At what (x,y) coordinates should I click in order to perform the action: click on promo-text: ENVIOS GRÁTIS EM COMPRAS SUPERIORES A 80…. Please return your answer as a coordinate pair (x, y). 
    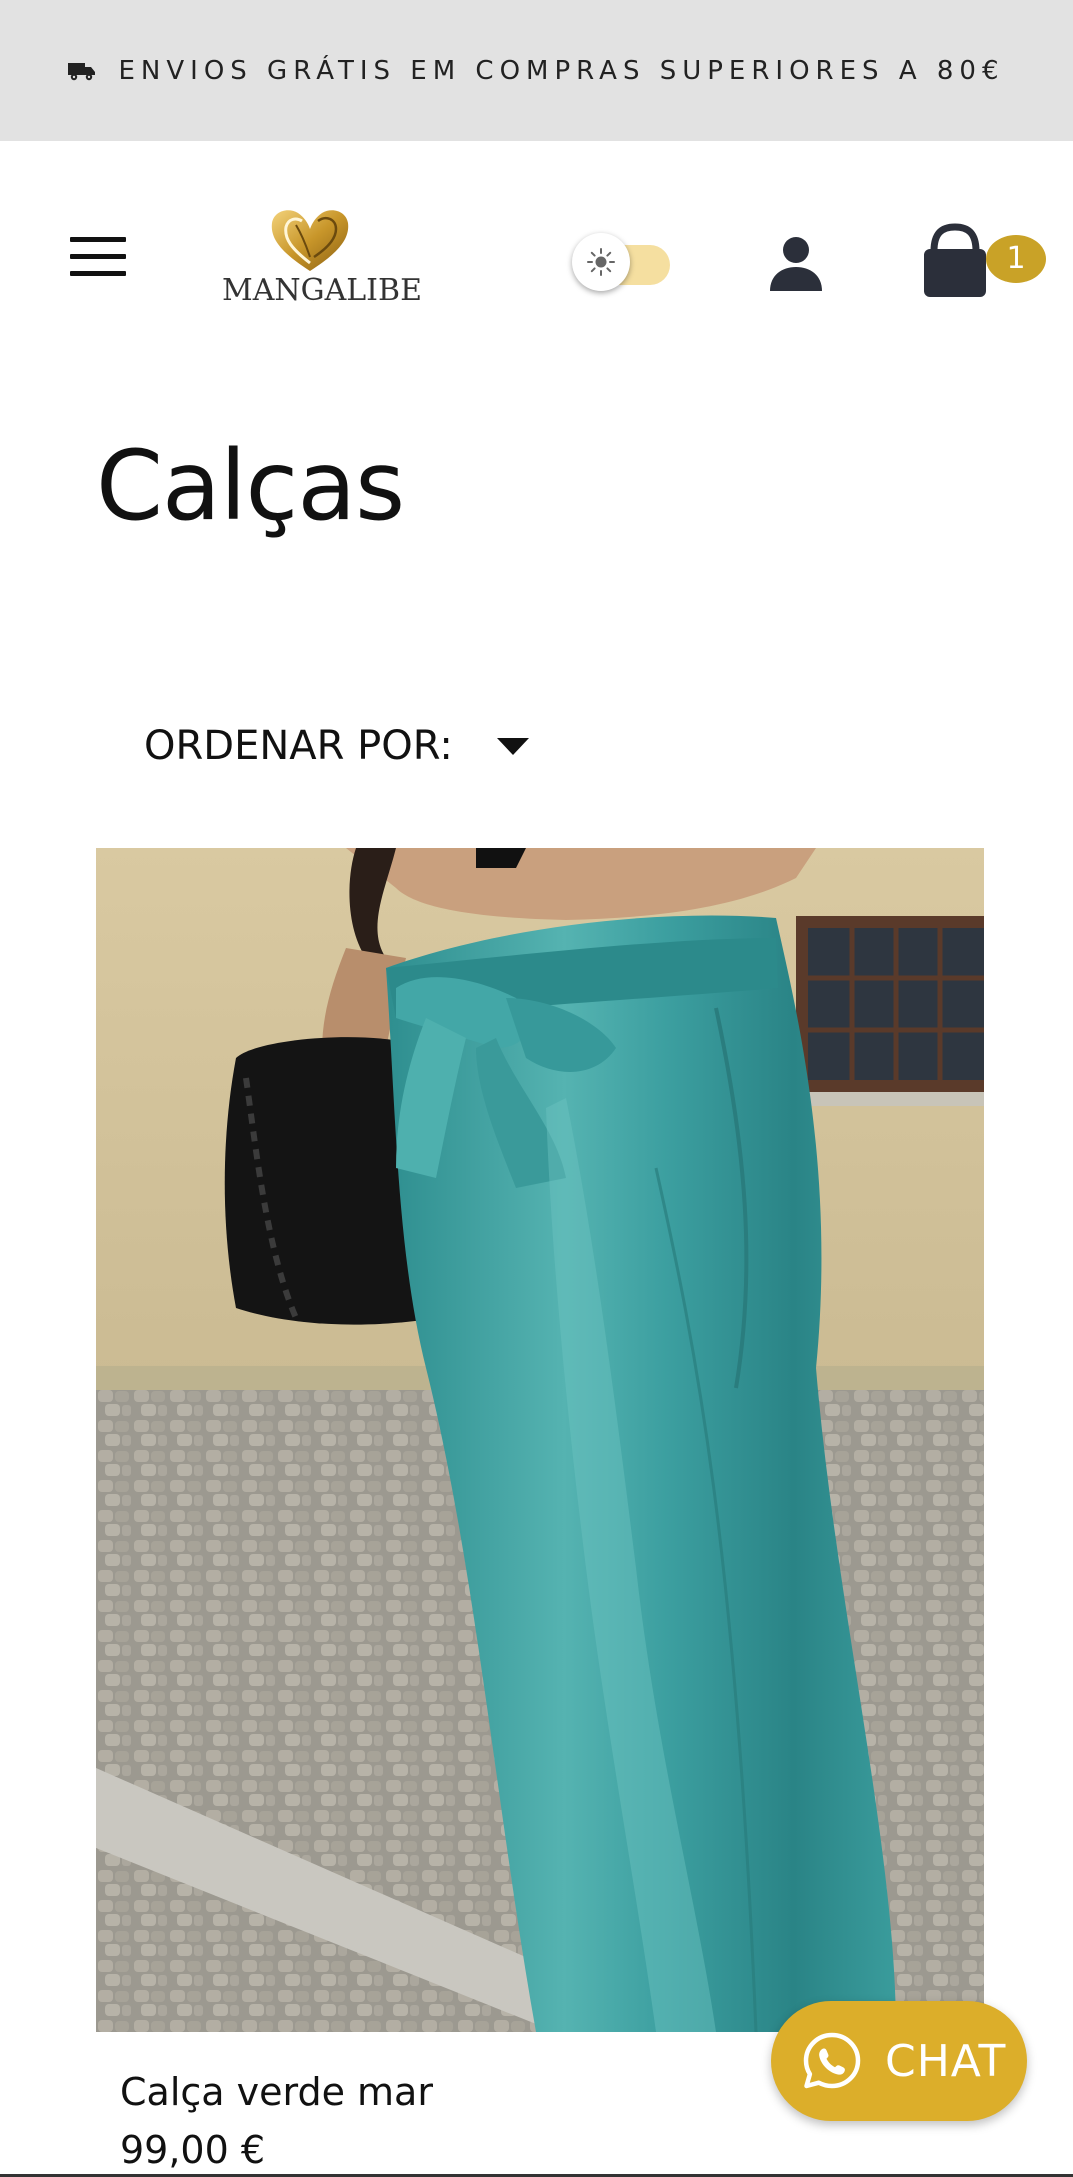
    Looking at the image, I should click on (561, 70).